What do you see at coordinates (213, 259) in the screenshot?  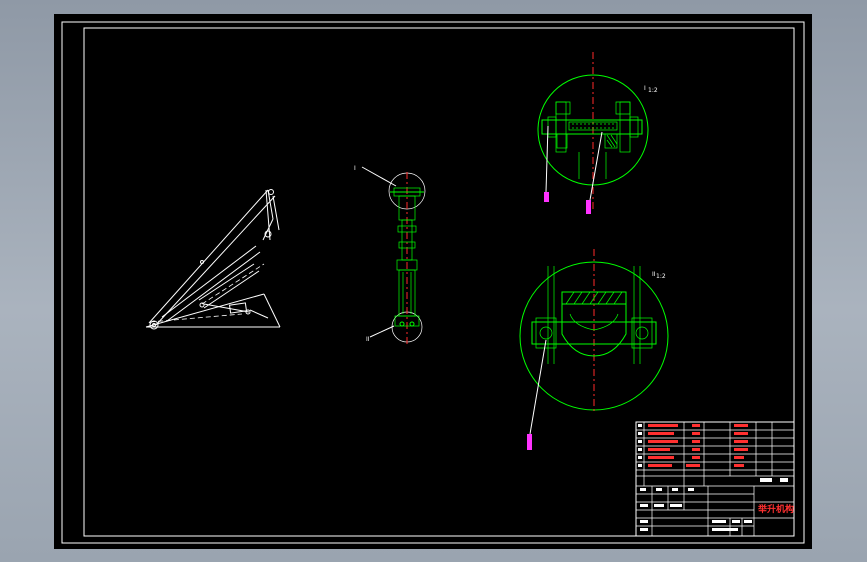 I see `lift-linkage-view` at bounding box center [213, 259].